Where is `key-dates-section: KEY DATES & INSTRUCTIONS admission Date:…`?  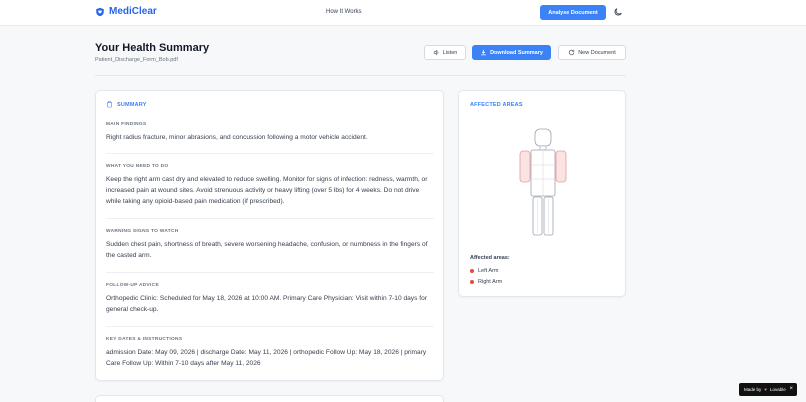
key-dates-section: KEY DATES & INSTRUCTIONS admission Date:… is located at coordinates (270, 353).